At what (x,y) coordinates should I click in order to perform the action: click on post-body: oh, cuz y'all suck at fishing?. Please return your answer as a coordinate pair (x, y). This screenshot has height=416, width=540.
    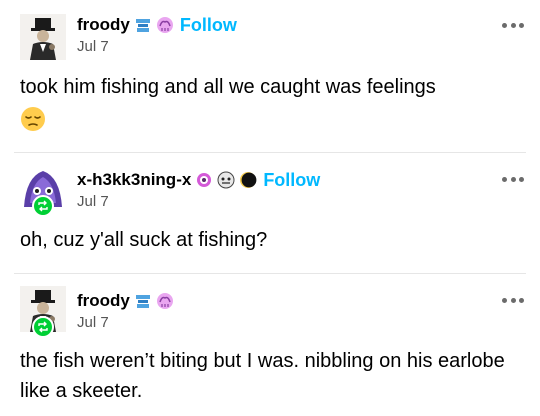
    Looking at the image, I should click on (270, 240).